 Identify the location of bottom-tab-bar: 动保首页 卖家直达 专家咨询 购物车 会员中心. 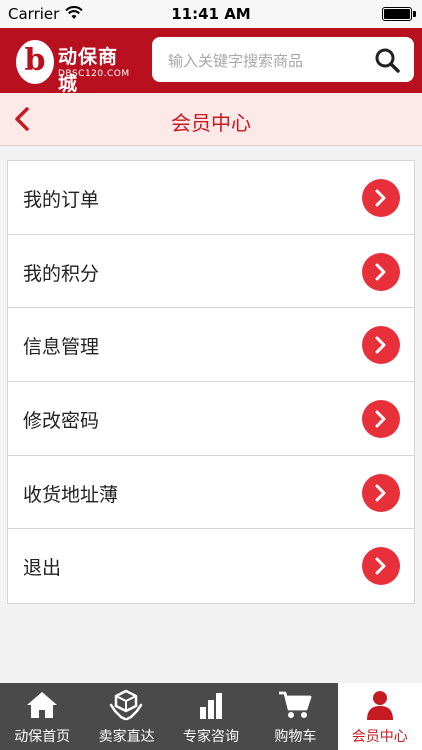
(211, 716).